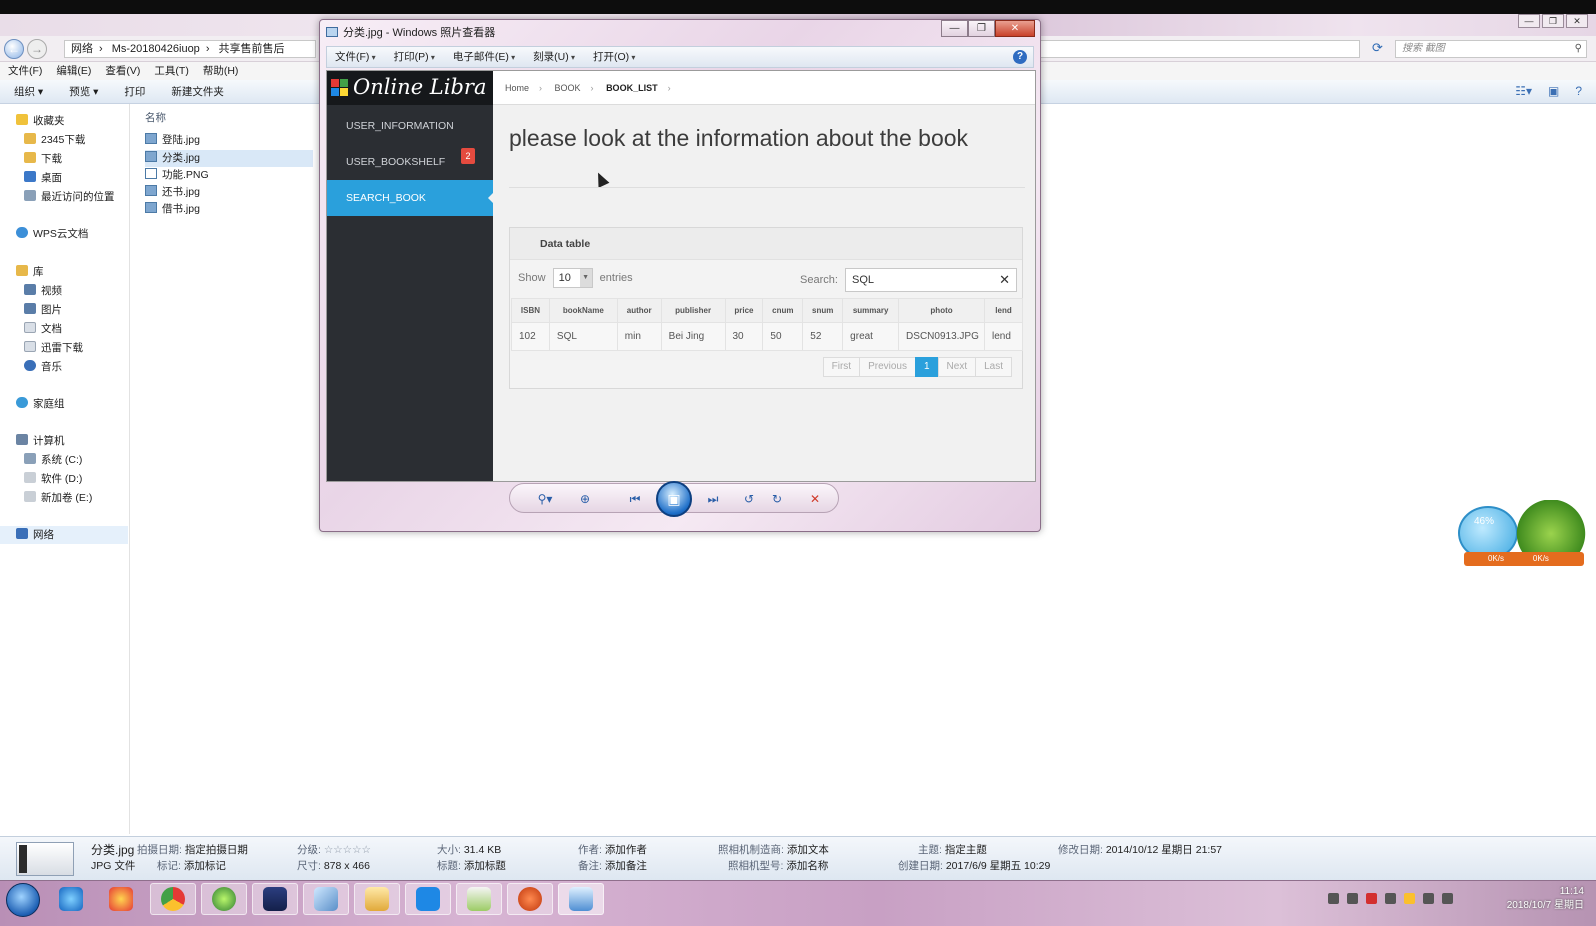  Describe the element at coordinates (749, 499) in the screenshot. I see `rotate-counterclockwise-icon: ↺` at that location.